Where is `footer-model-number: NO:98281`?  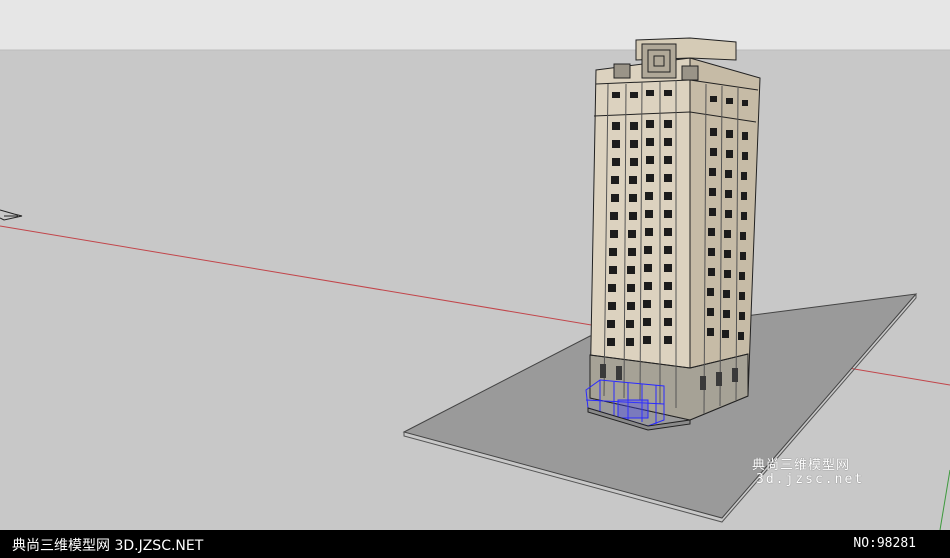
footer-model-number: NO:98281 is located at coordinates (884, 543).